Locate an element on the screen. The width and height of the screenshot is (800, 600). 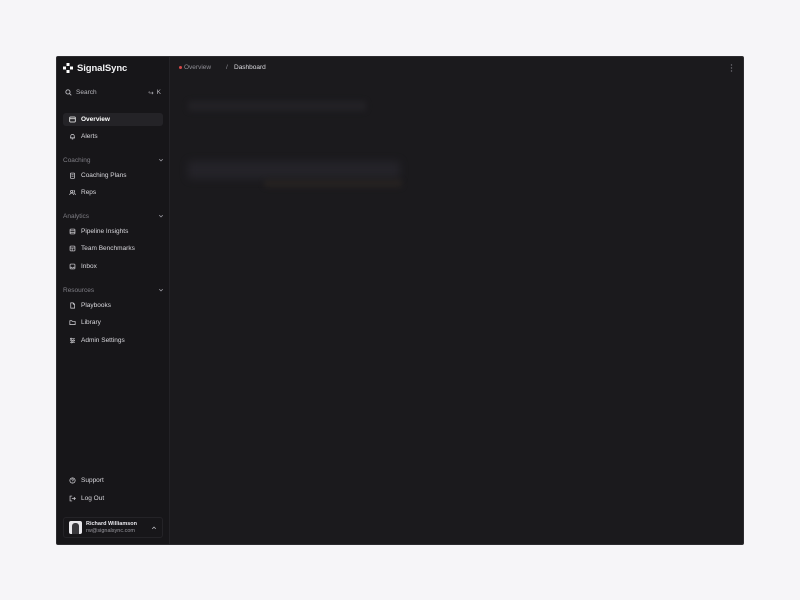
nav-item-support: Support is located at coordinates (113, 480).